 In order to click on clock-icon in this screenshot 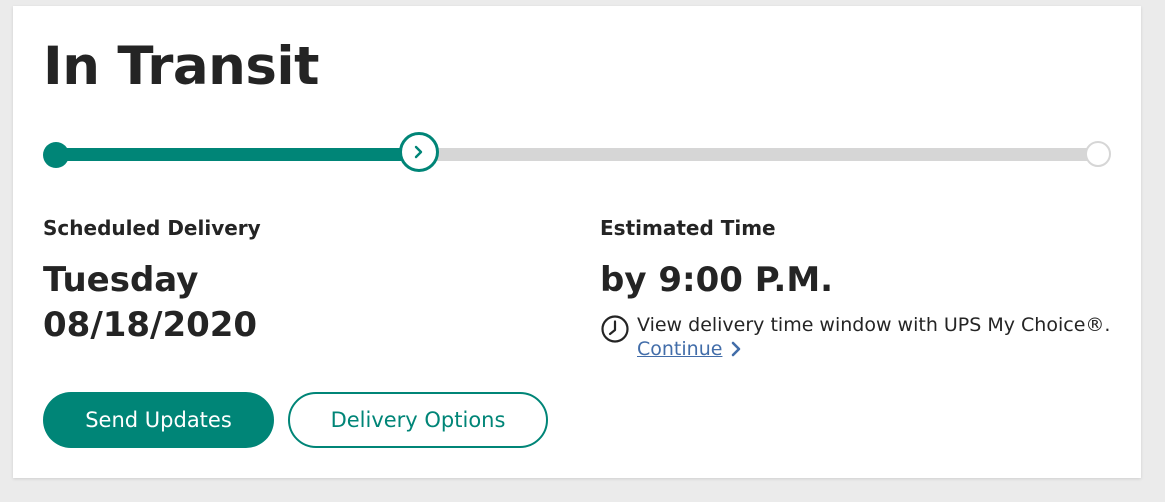, I will do `click(615, 329)`.